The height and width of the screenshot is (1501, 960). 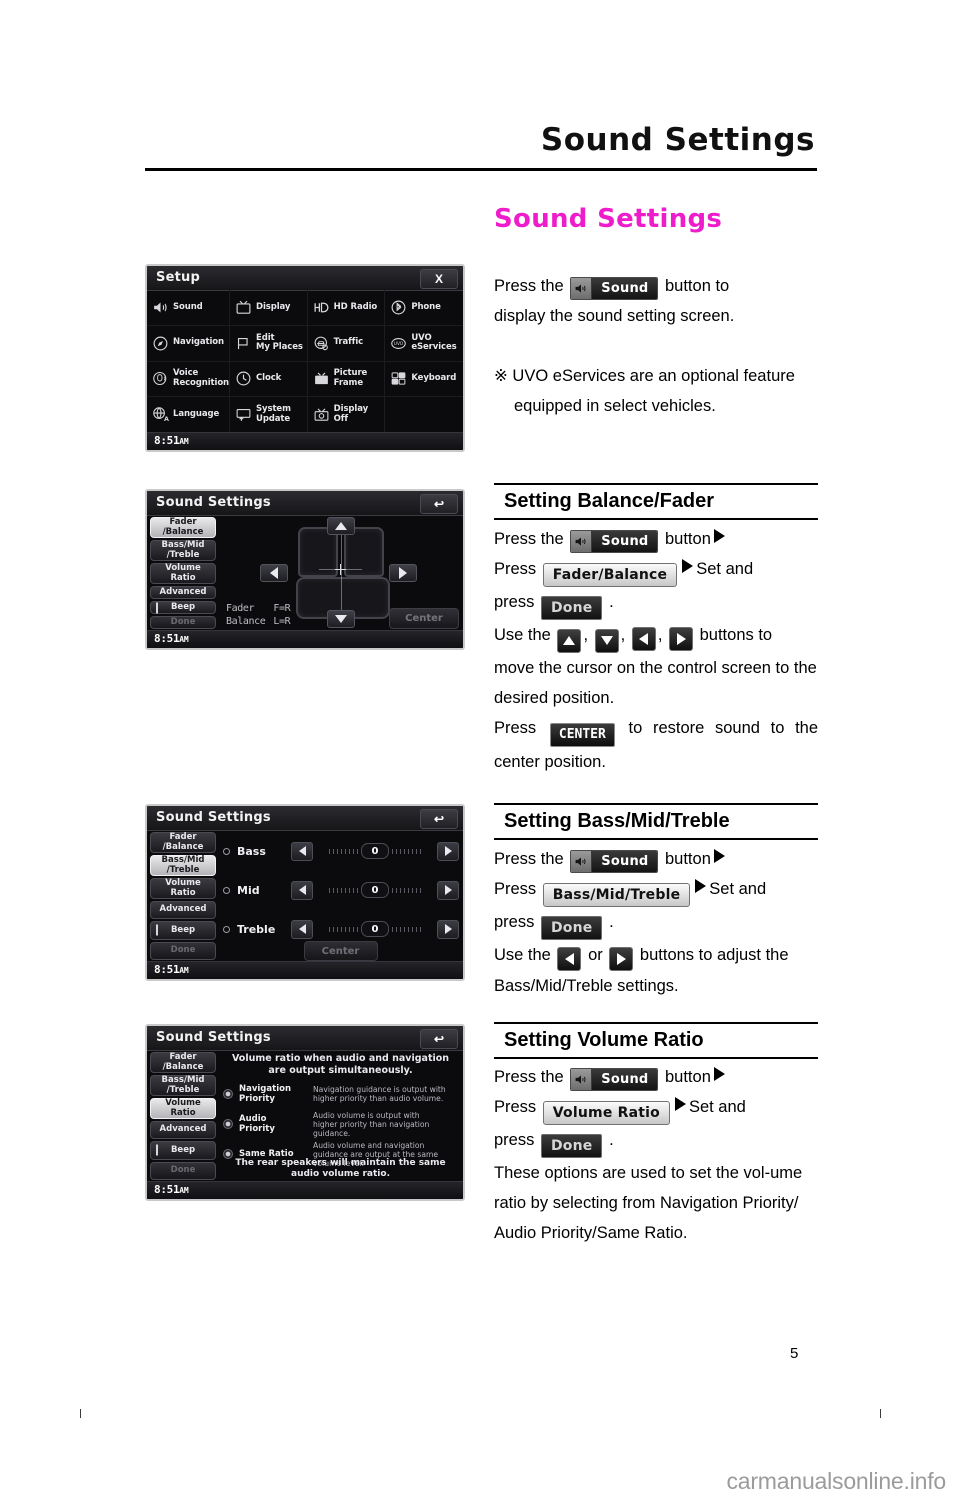 What do you see at coordinates (616, 895) in the screenshot?
I see `bass-mid-treble-badge: Bass/Mid/Treble` at bounding box center [616, 895].